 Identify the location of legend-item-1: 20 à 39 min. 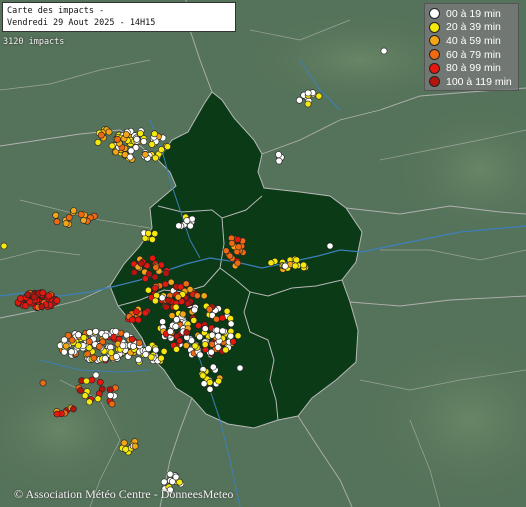
(471, 28).